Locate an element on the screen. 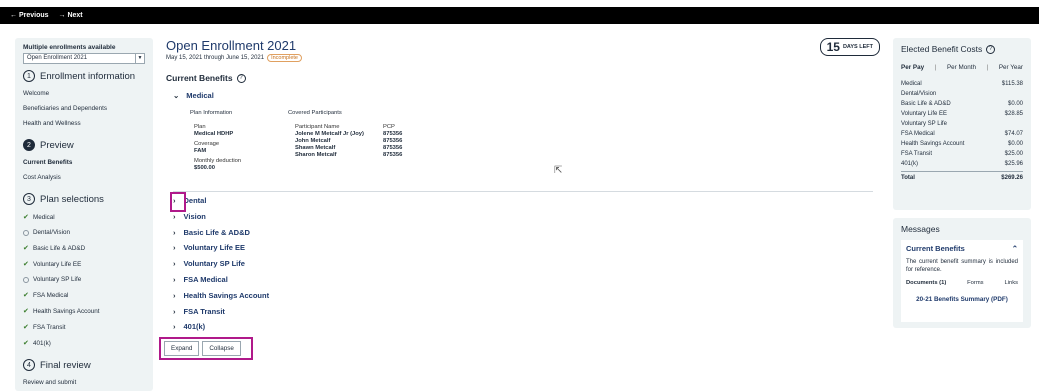  cost-label: Voluntary SP Life is located at coordinates (924, 124).